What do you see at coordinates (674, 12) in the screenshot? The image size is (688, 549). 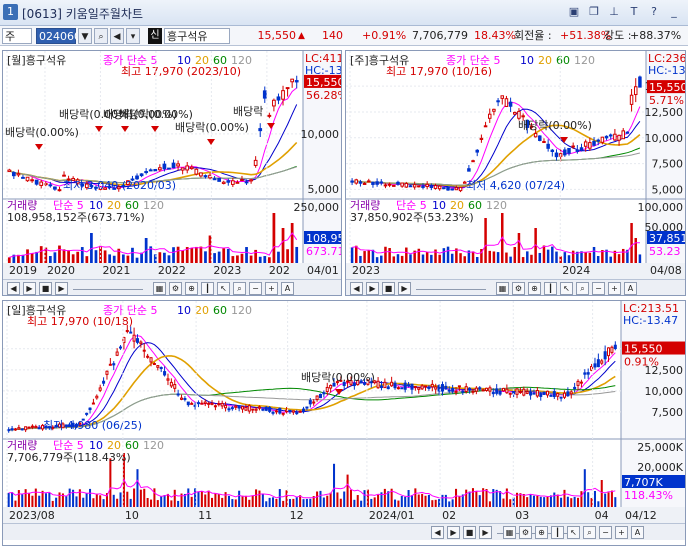 I see `minimize-icon: _` at bounding box center [674, 12].